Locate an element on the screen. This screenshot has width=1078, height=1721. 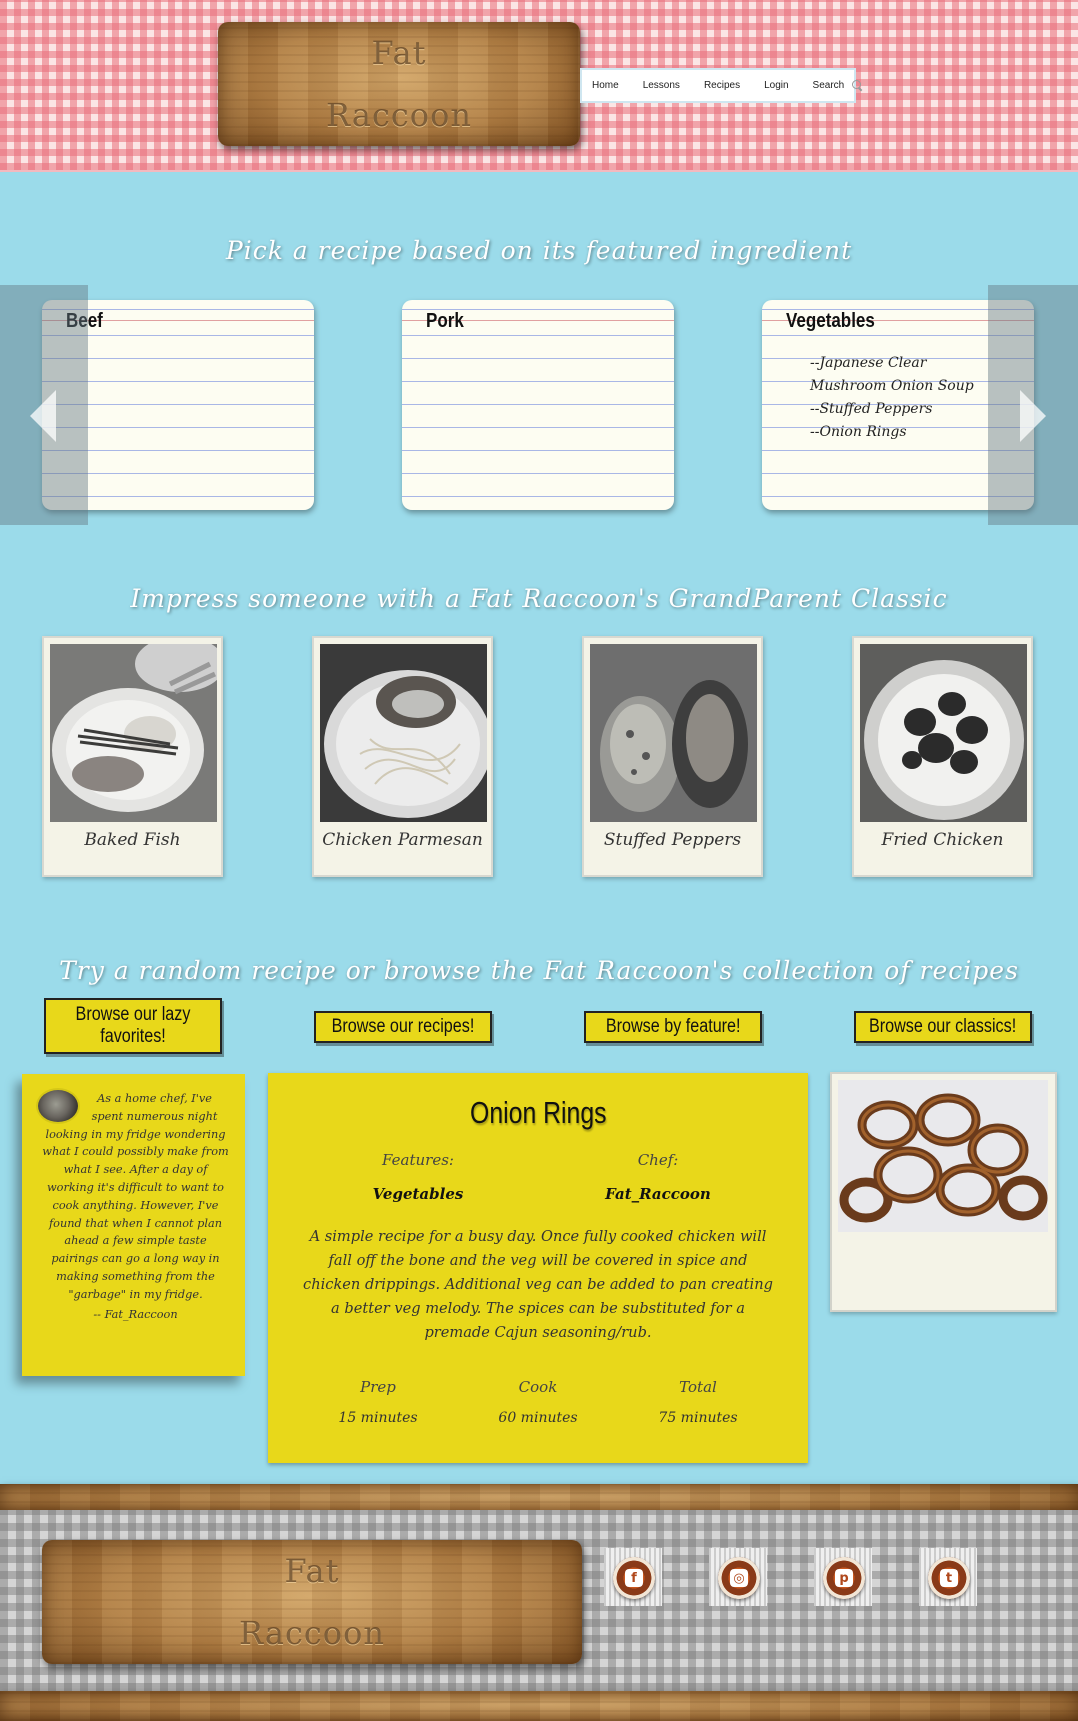
stuffed-peppers-photo is located at coordinates (673, 733).